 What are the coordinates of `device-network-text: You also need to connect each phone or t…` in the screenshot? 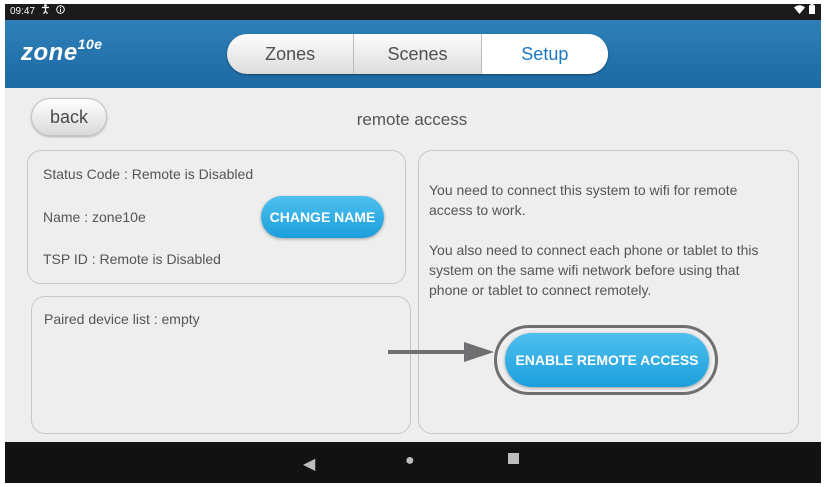 It's located at (594, 270).